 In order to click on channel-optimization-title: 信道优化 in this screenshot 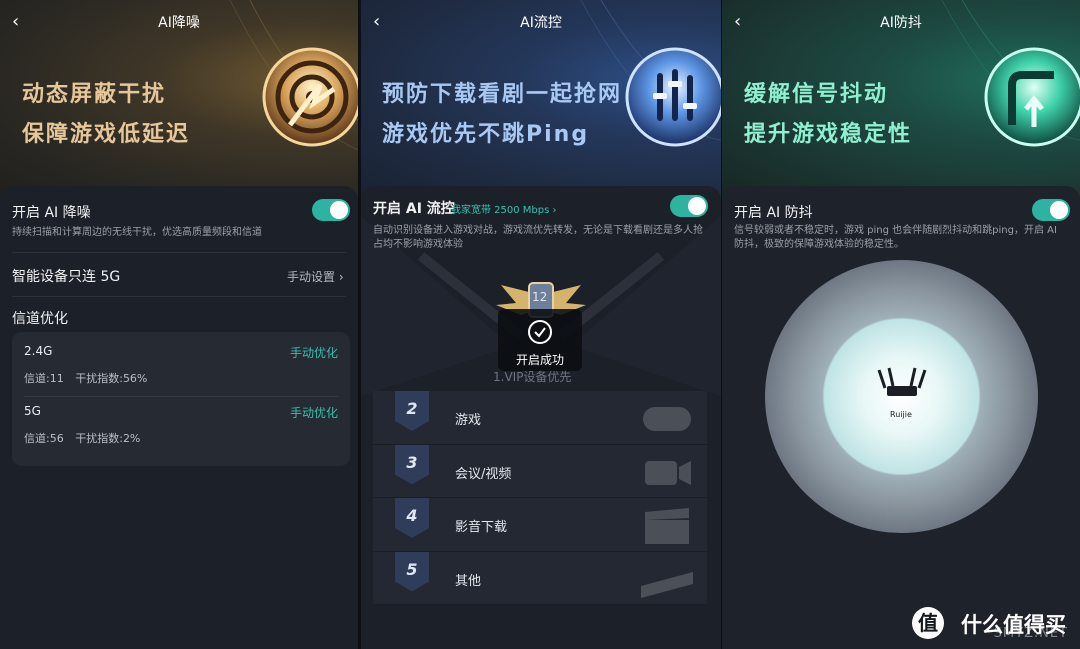, I will do `click(40, 319)`.